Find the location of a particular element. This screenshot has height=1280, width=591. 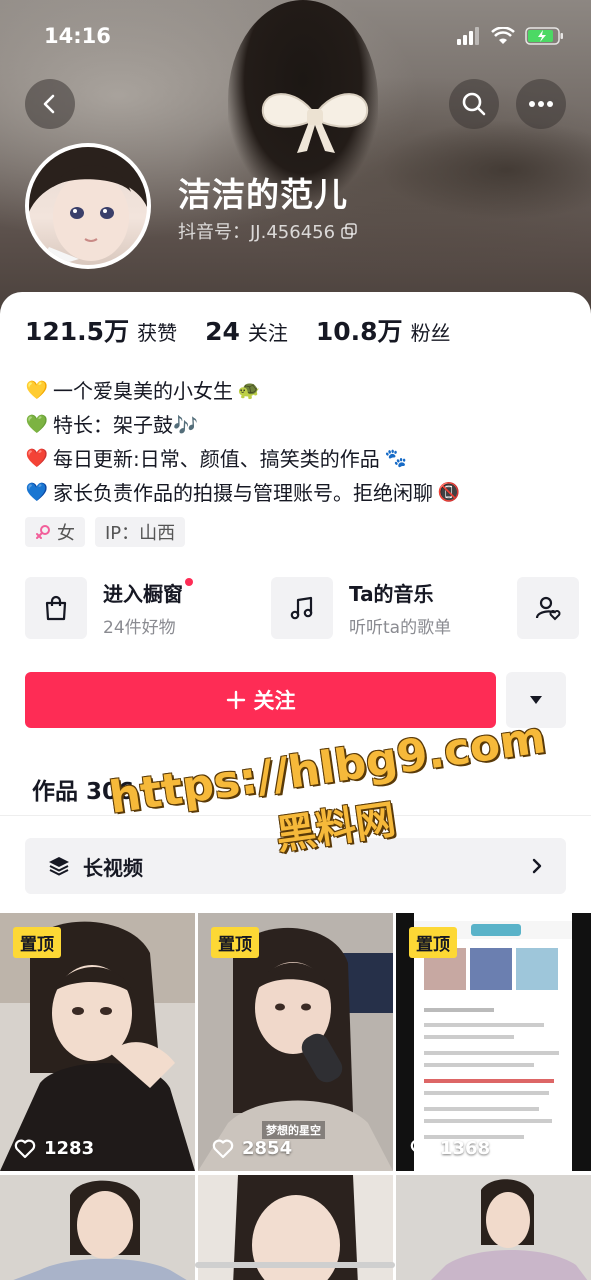

stat-following: 24 关注 is located at coordinates (246, 331).